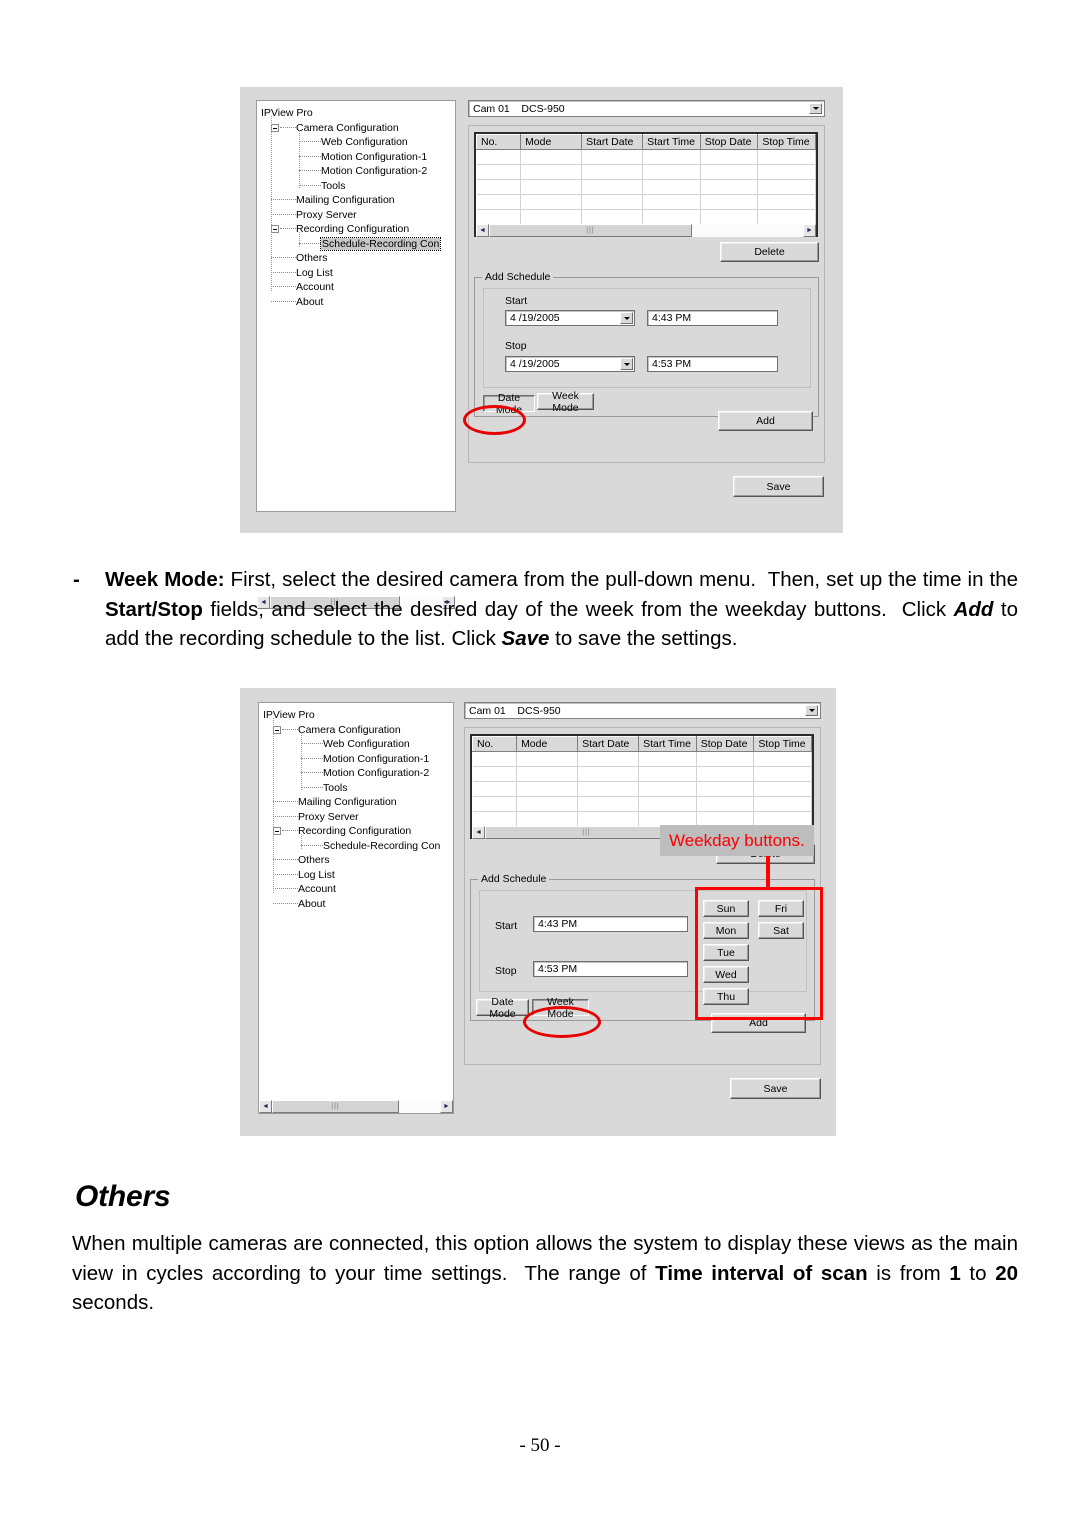 Image resolution: width=1080 pixels, height=1528 pixels. I want to click on table-cell, so click(495, 804).